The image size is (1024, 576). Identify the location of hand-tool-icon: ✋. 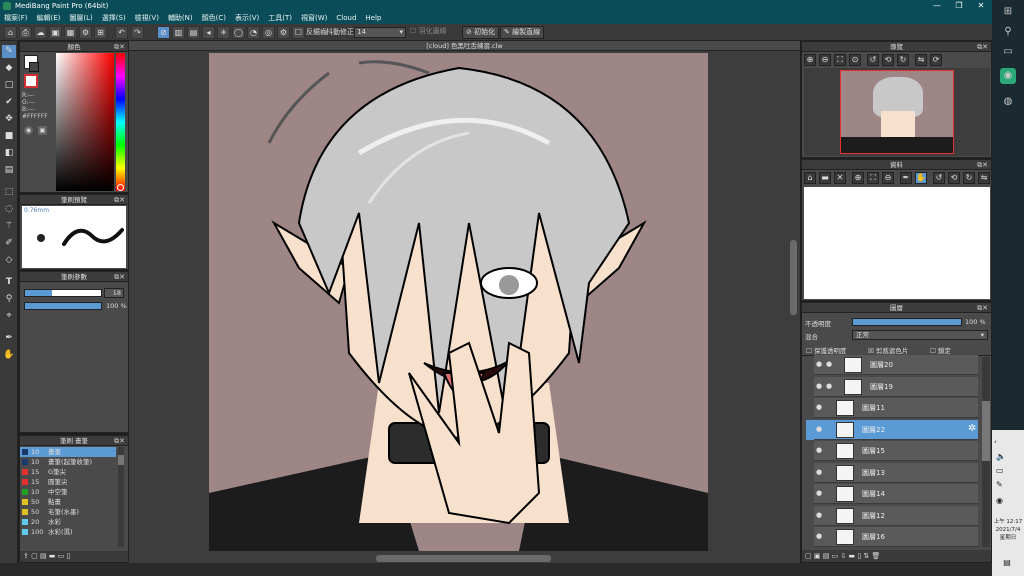
(9, 355).